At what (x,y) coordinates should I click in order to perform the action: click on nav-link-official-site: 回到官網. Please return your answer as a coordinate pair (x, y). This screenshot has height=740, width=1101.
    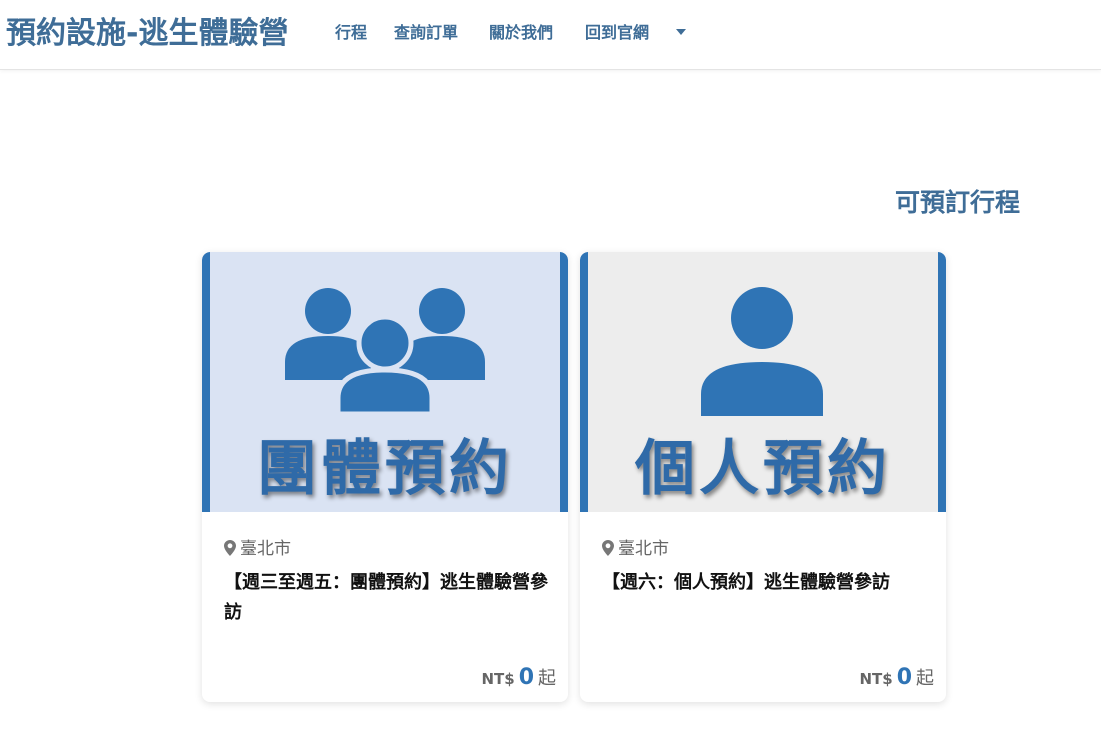
    Looking at the image, I should click on (617, 33).